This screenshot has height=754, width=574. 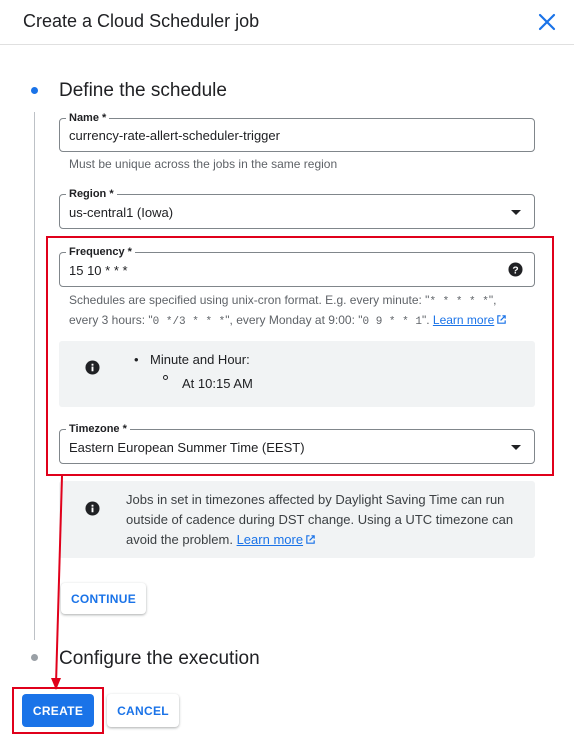 What do you see at coordinates (58, 710) in the screenshot?
I see `create-highlight-box` at bounding box center [58, 710].